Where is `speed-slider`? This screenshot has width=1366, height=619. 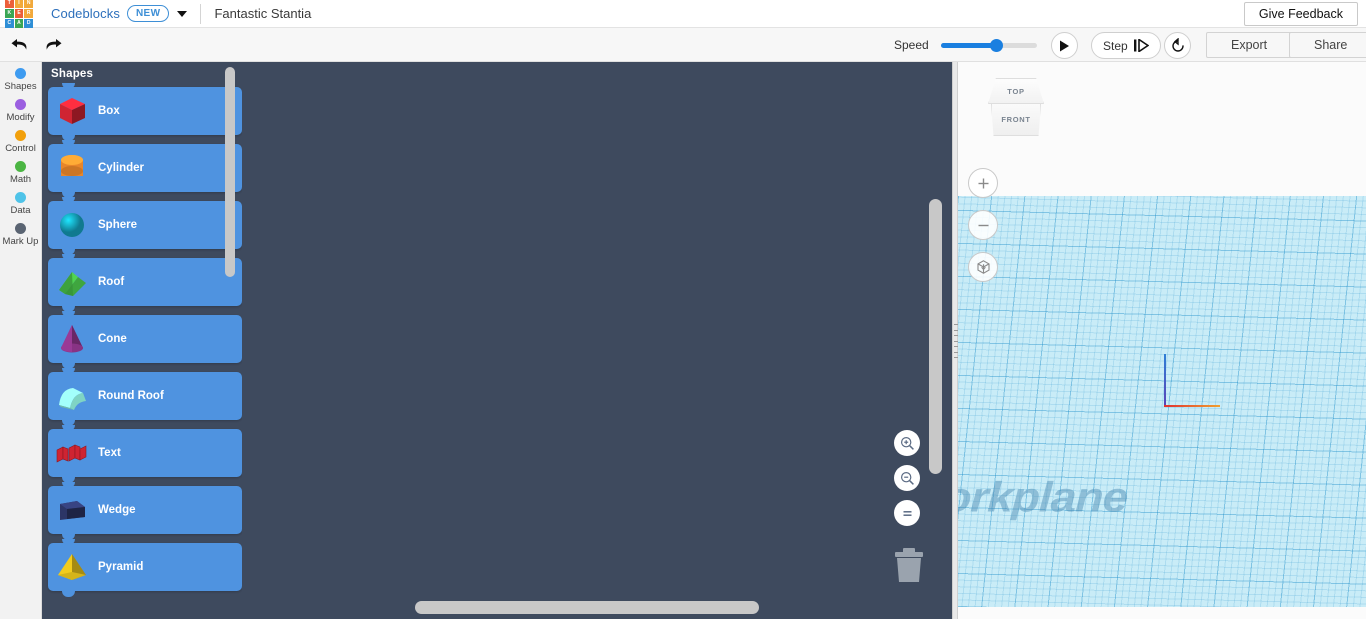
speed-slider is located at coordinates (988, 45).